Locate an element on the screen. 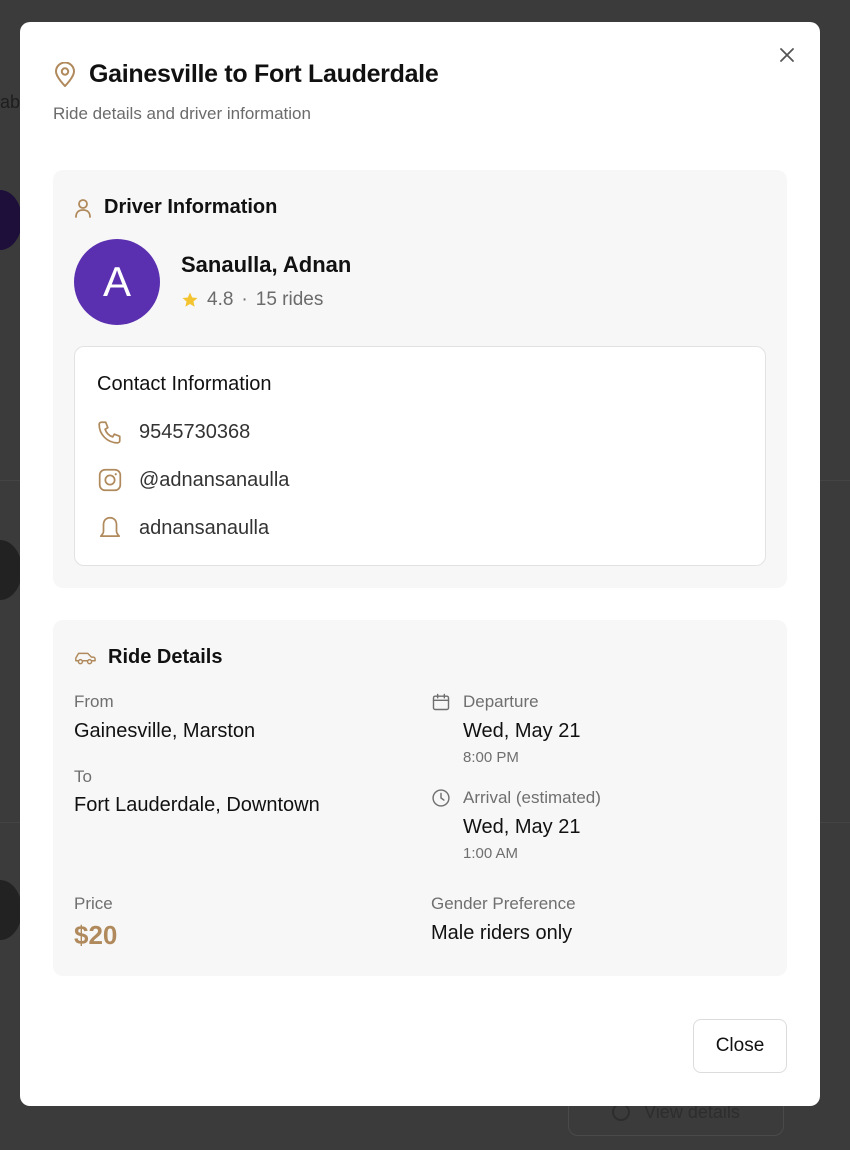  departure-label: Departure is located at coordinates (501, 701).